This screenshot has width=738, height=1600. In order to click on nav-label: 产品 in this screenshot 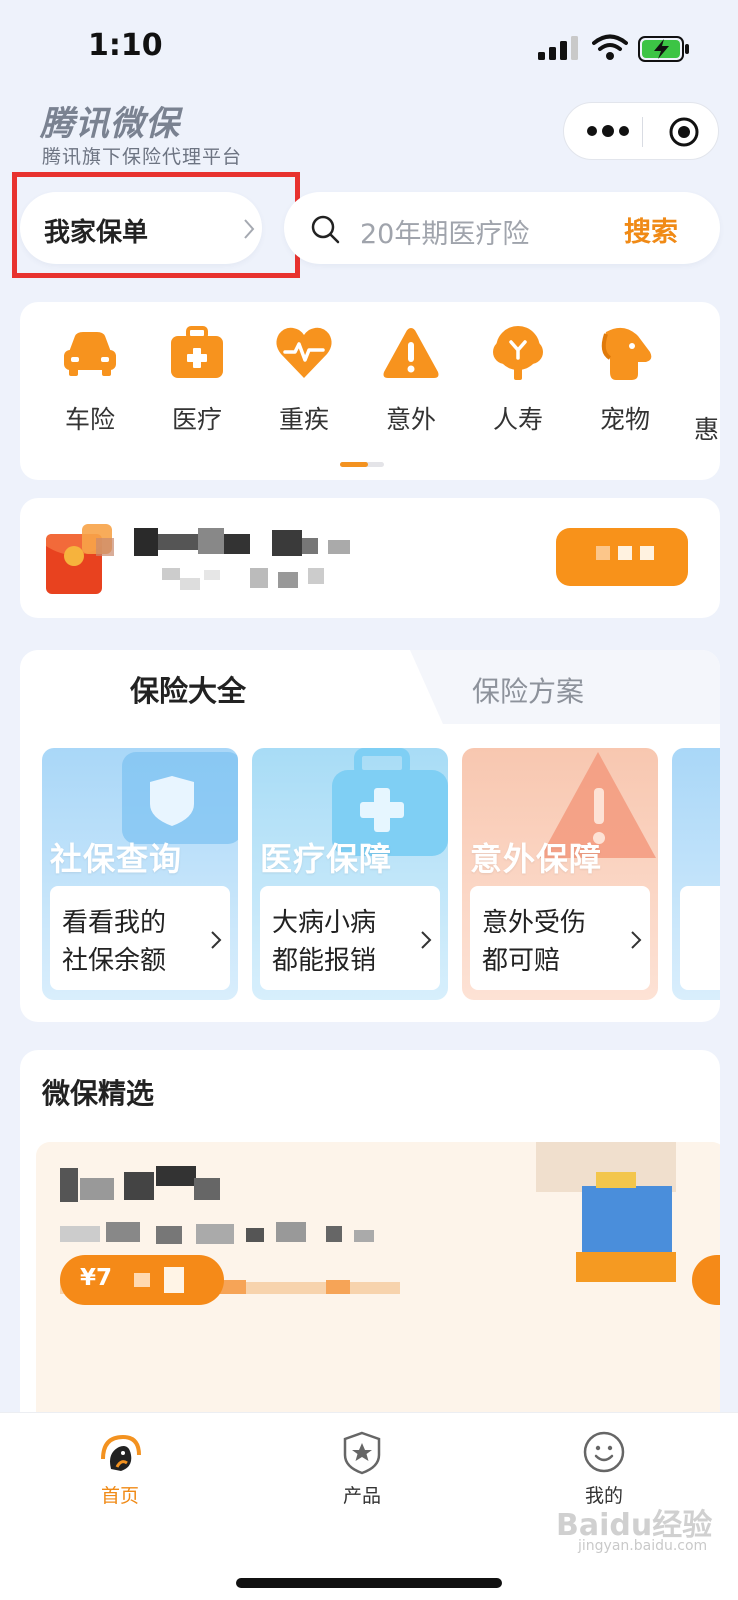, I will do `click(361, 1496)`.